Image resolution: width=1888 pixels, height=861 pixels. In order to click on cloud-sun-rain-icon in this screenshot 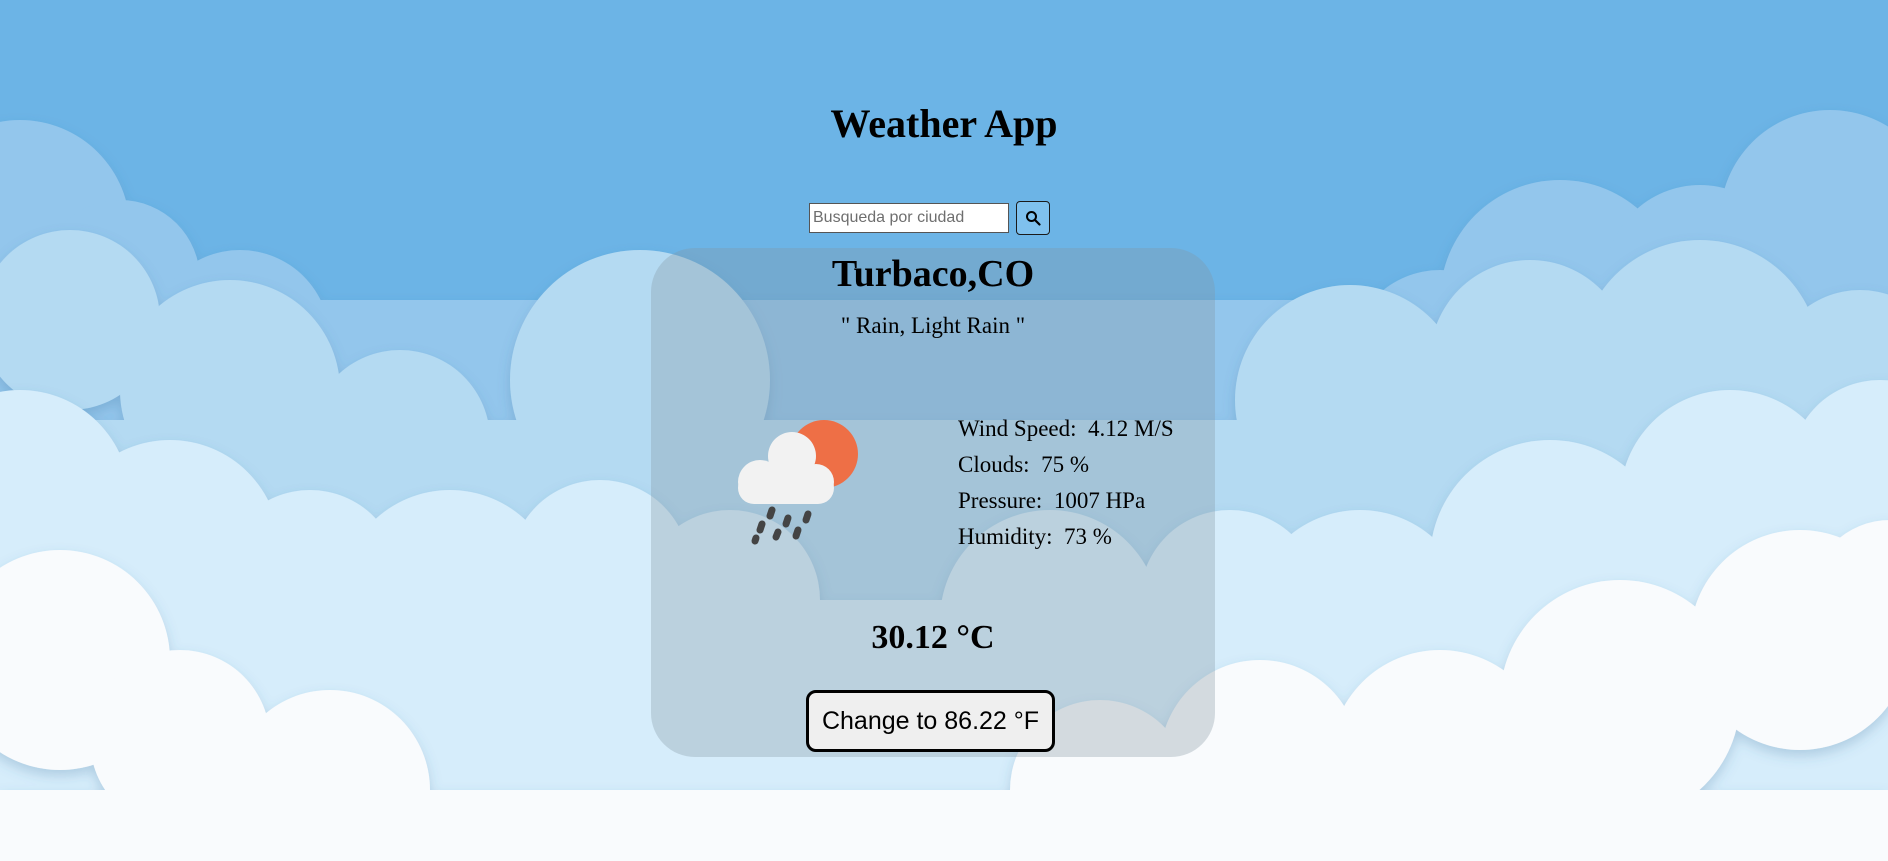, I will do `click(798, 482)`.